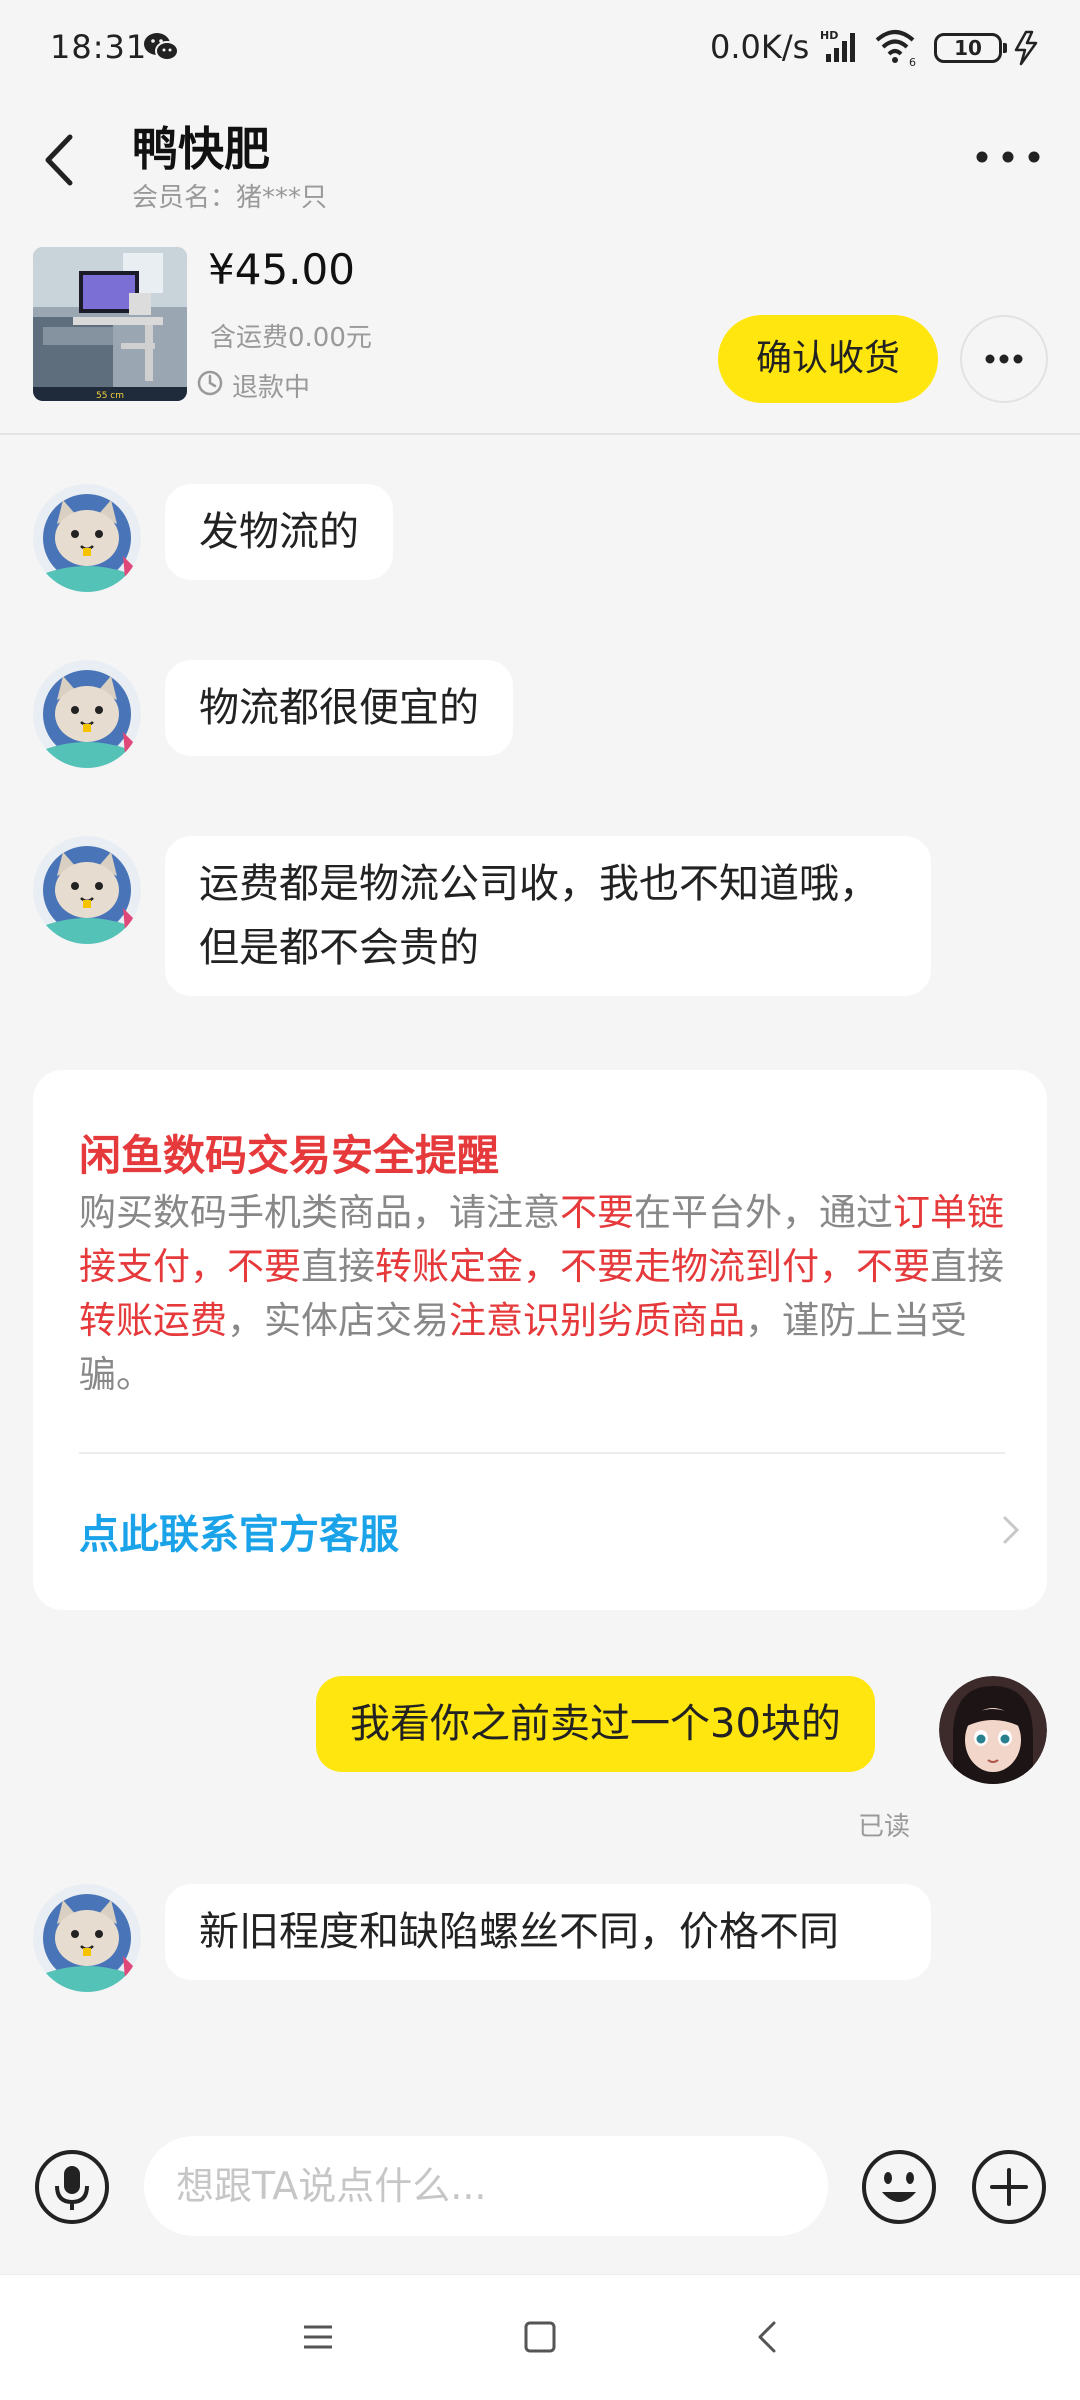 This screenshot has width=1080, height=2400. Describe the element at coordinates (540, 47) in the screenshot. I see `status-bar: 18:31 0.0K/s HD 6 10` at that location.